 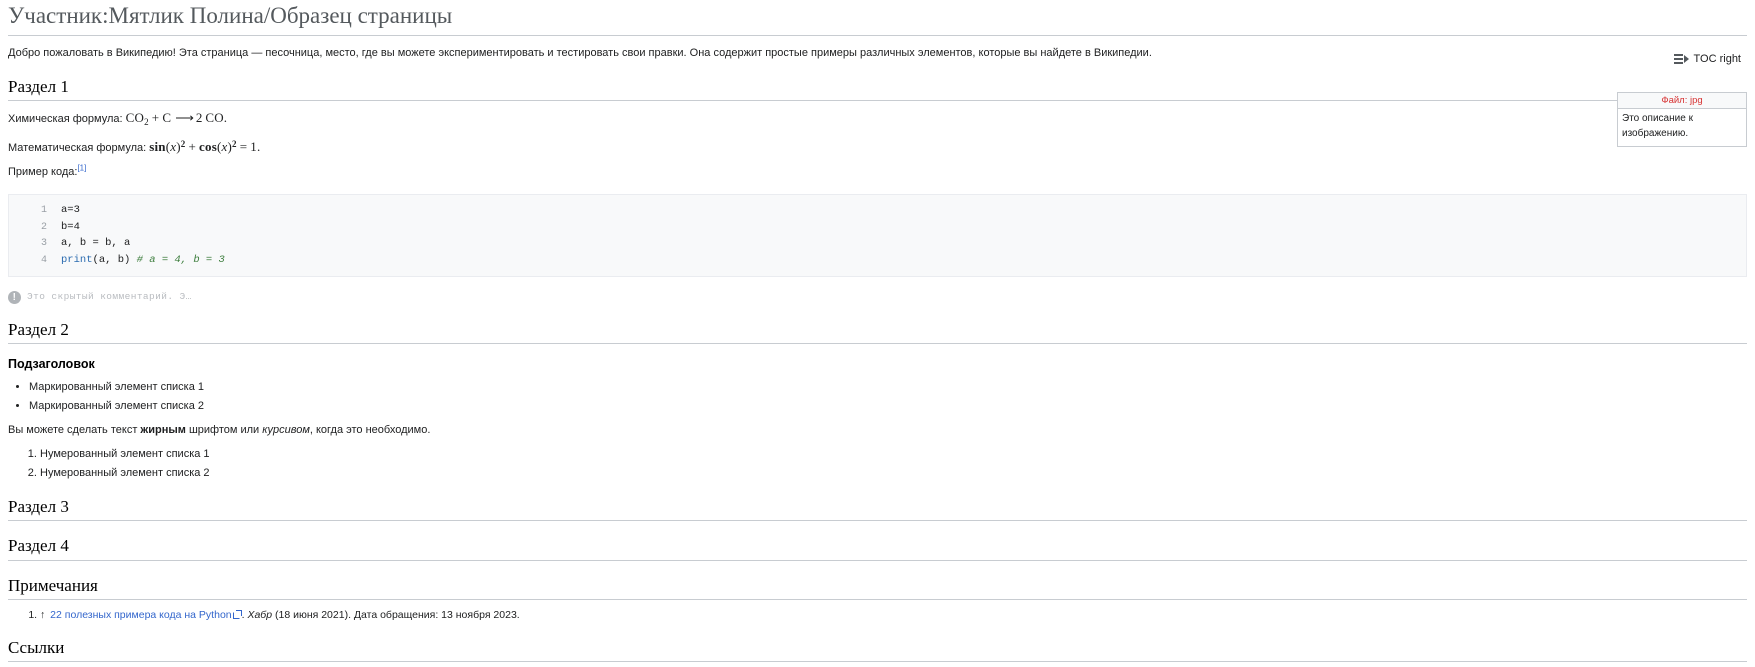 I want to click on exclamation-icon: !, so click(x=14, y=297).